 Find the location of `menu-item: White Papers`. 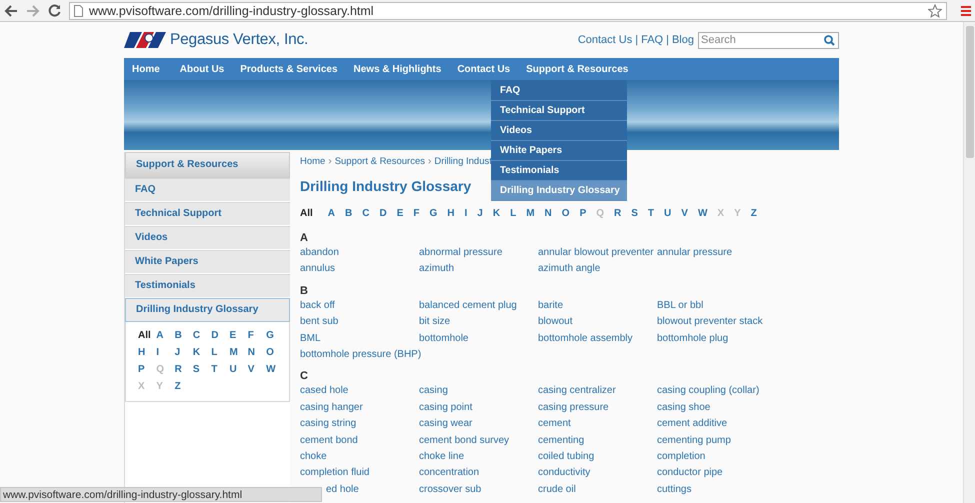

menu-item: White Papers is located at coordinates (559, 151).